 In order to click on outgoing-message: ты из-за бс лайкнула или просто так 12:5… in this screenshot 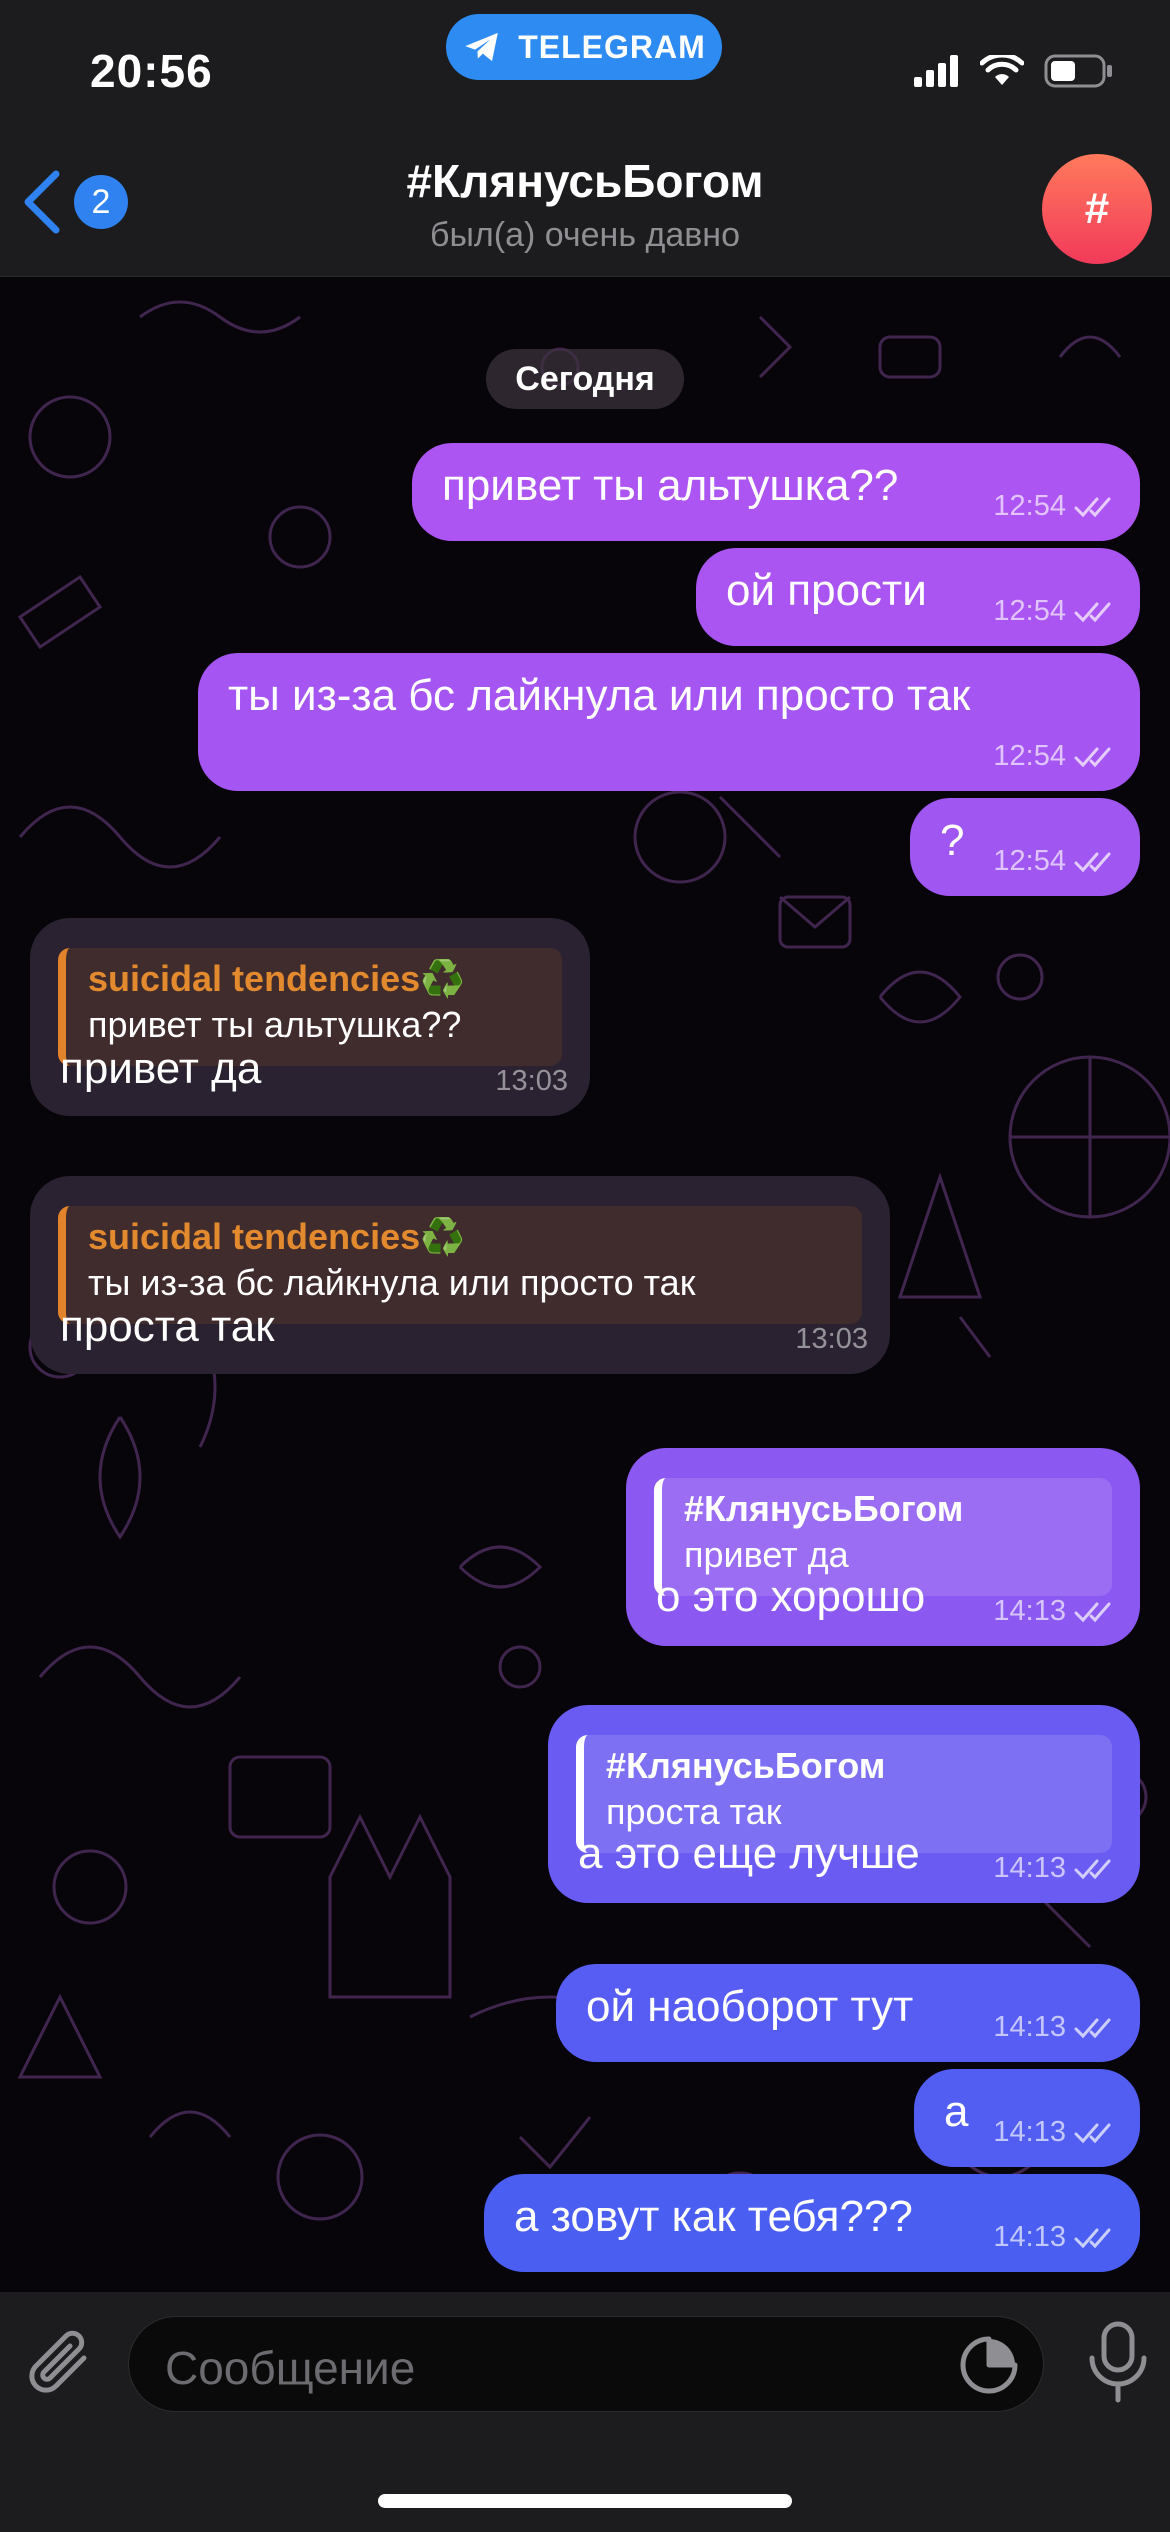, I will do `click(669, 722)`.